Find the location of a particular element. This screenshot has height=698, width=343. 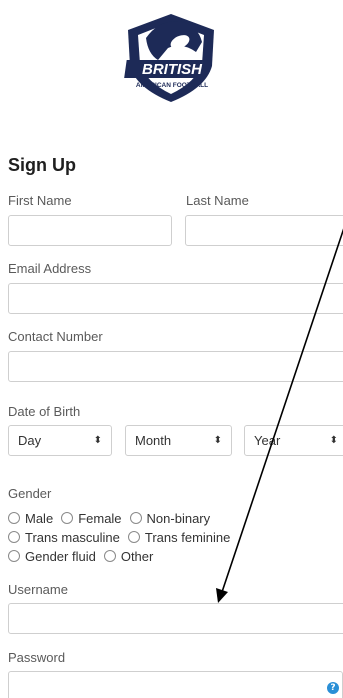

dob-year-value: Year is located at coordinates (267, 440).